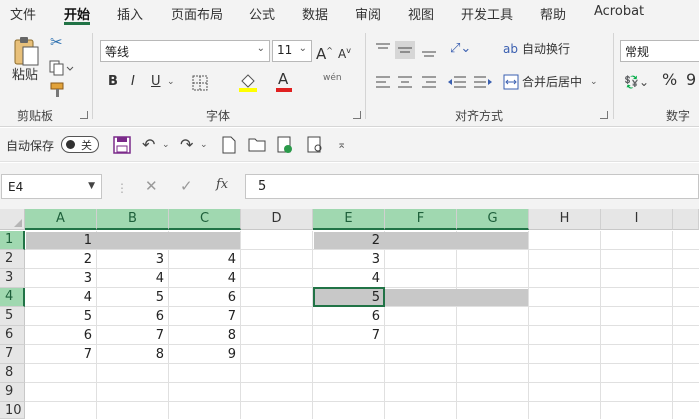 This screenshot has width=699, height=419. What do you see at coordinates (409, 83) in the screenshot?
I see `horizontal-align-icons` at bounding box center [409, 83].